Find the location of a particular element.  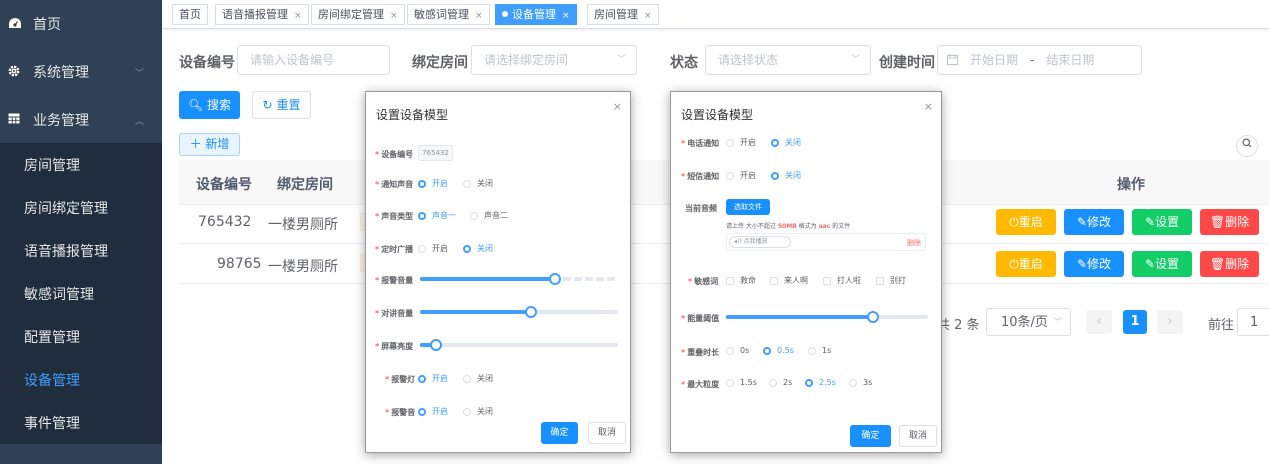

sidebar-item-label: 设备管理 is located at coordinates (52, 380).